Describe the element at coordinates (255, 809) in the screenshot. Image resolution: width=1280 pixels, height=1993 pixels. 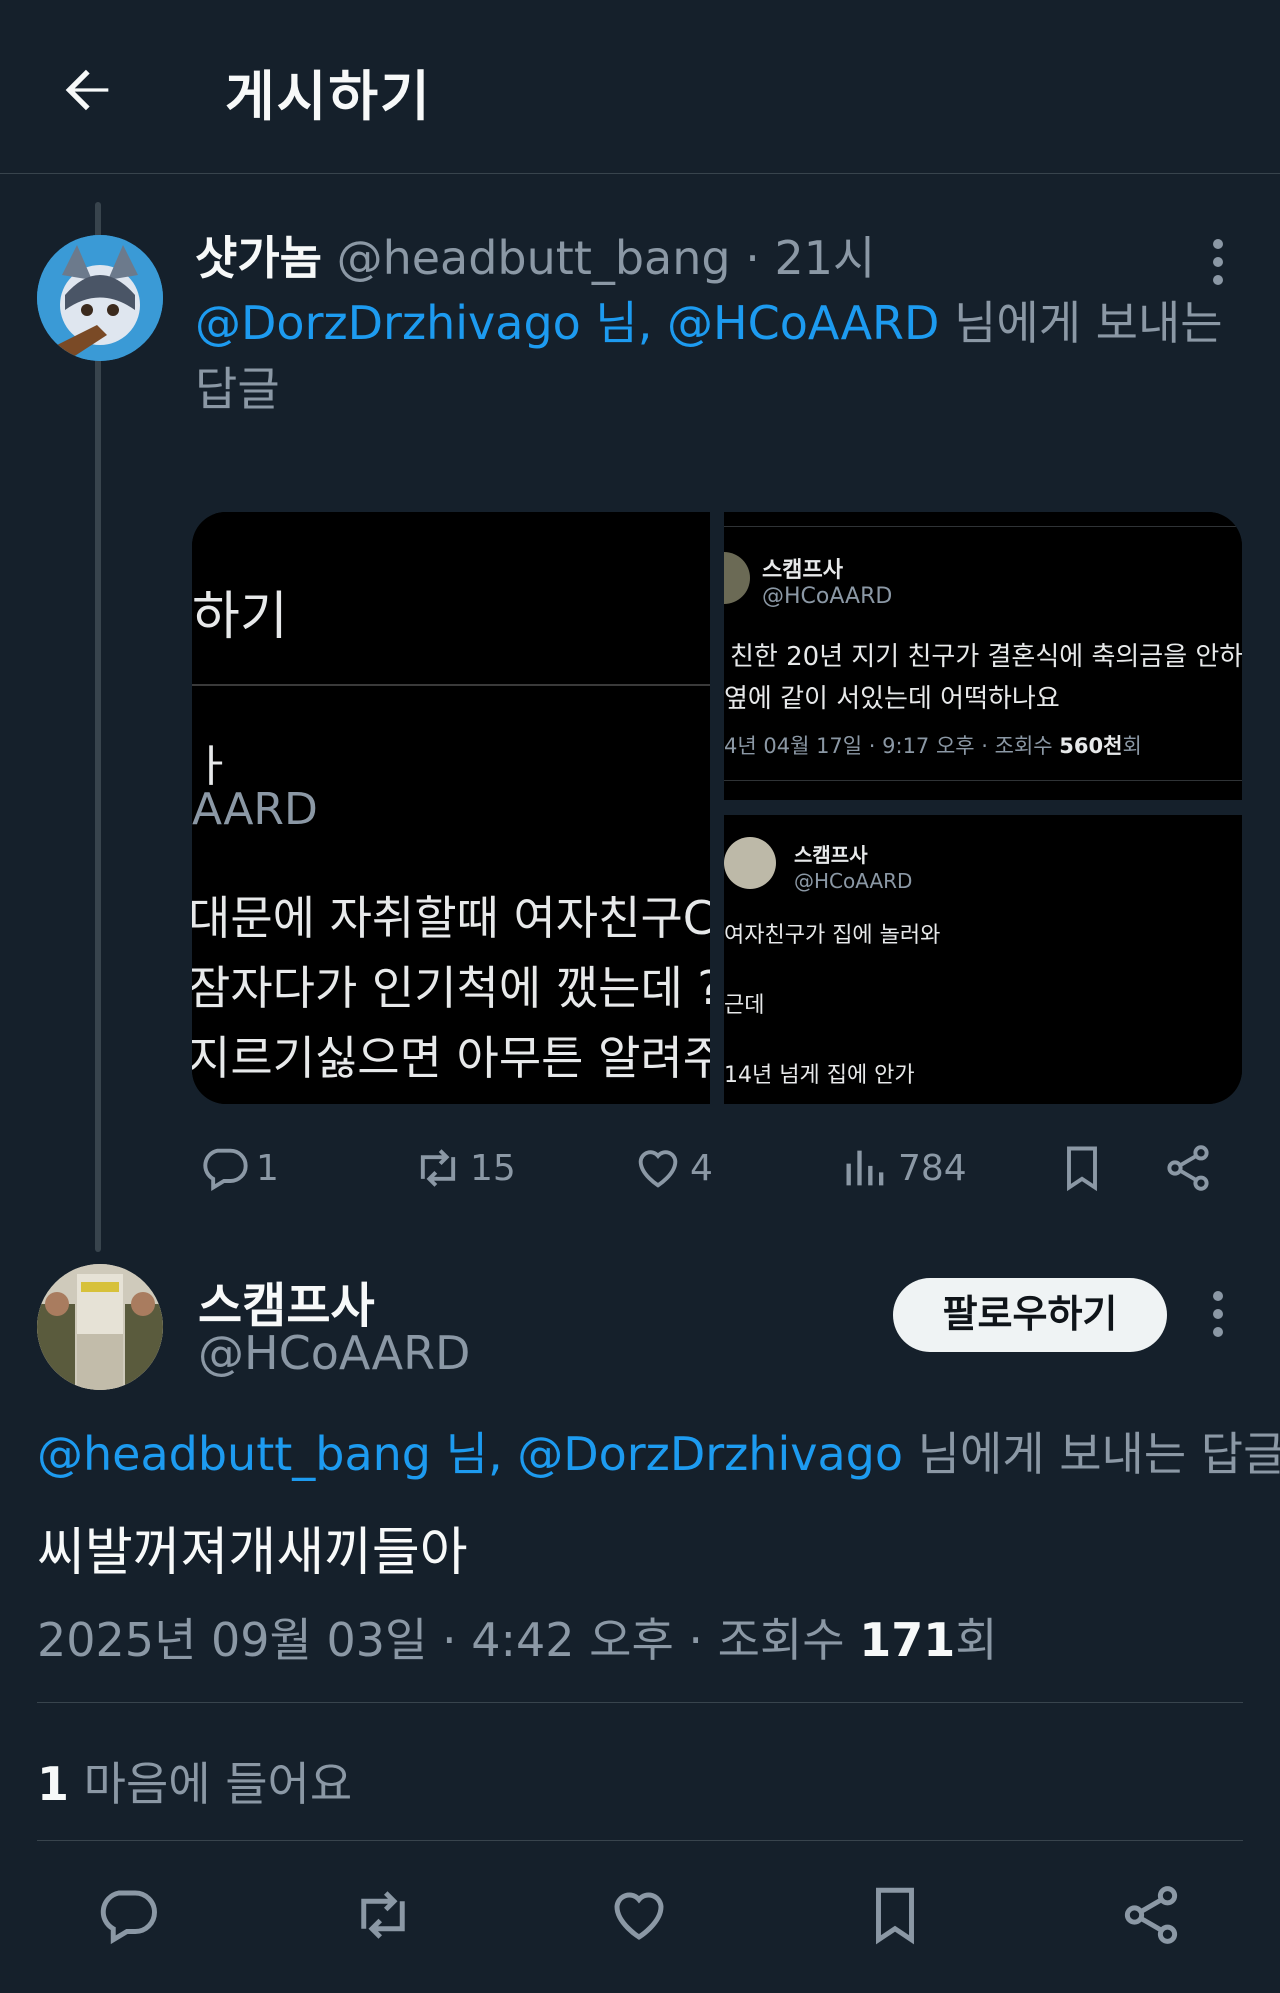
I see `media-text: AARD` at that location.